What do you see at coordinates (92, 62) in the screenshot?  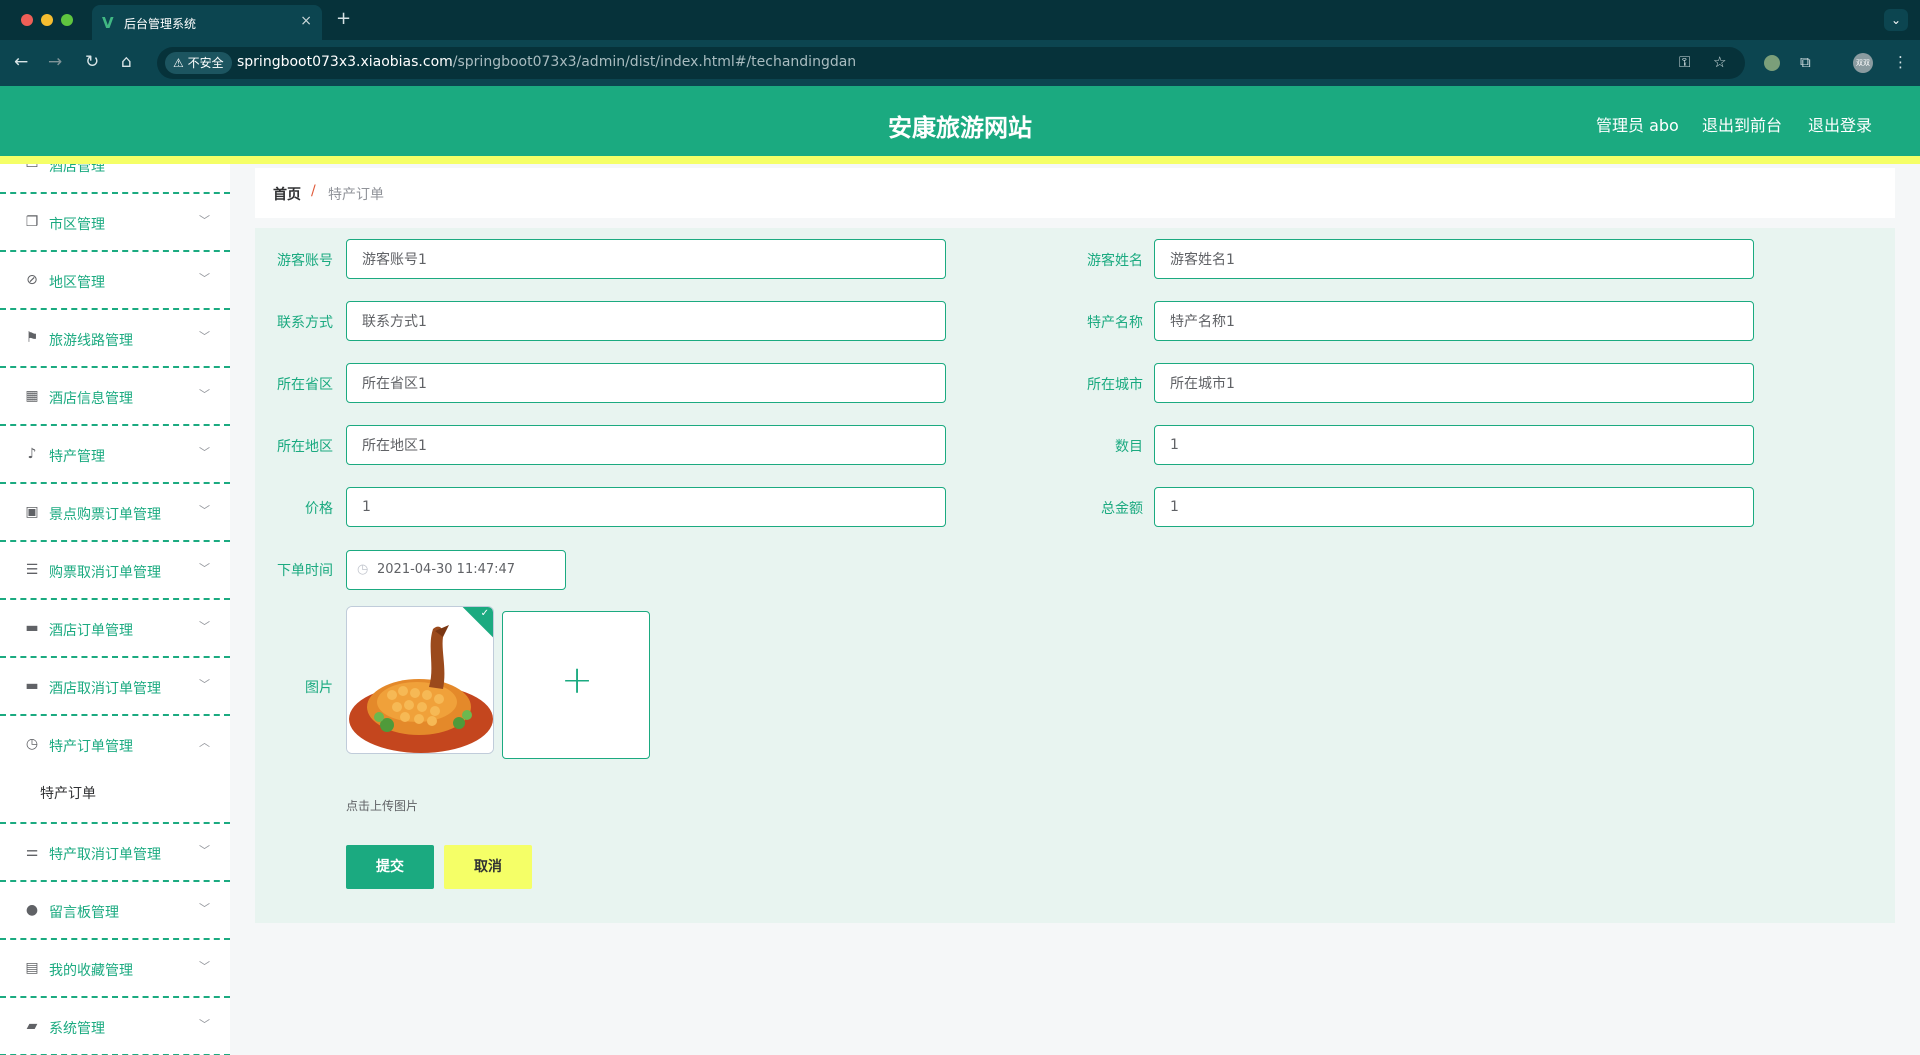 I see `reload-icon: ↻` at bounding box center [92, 62].